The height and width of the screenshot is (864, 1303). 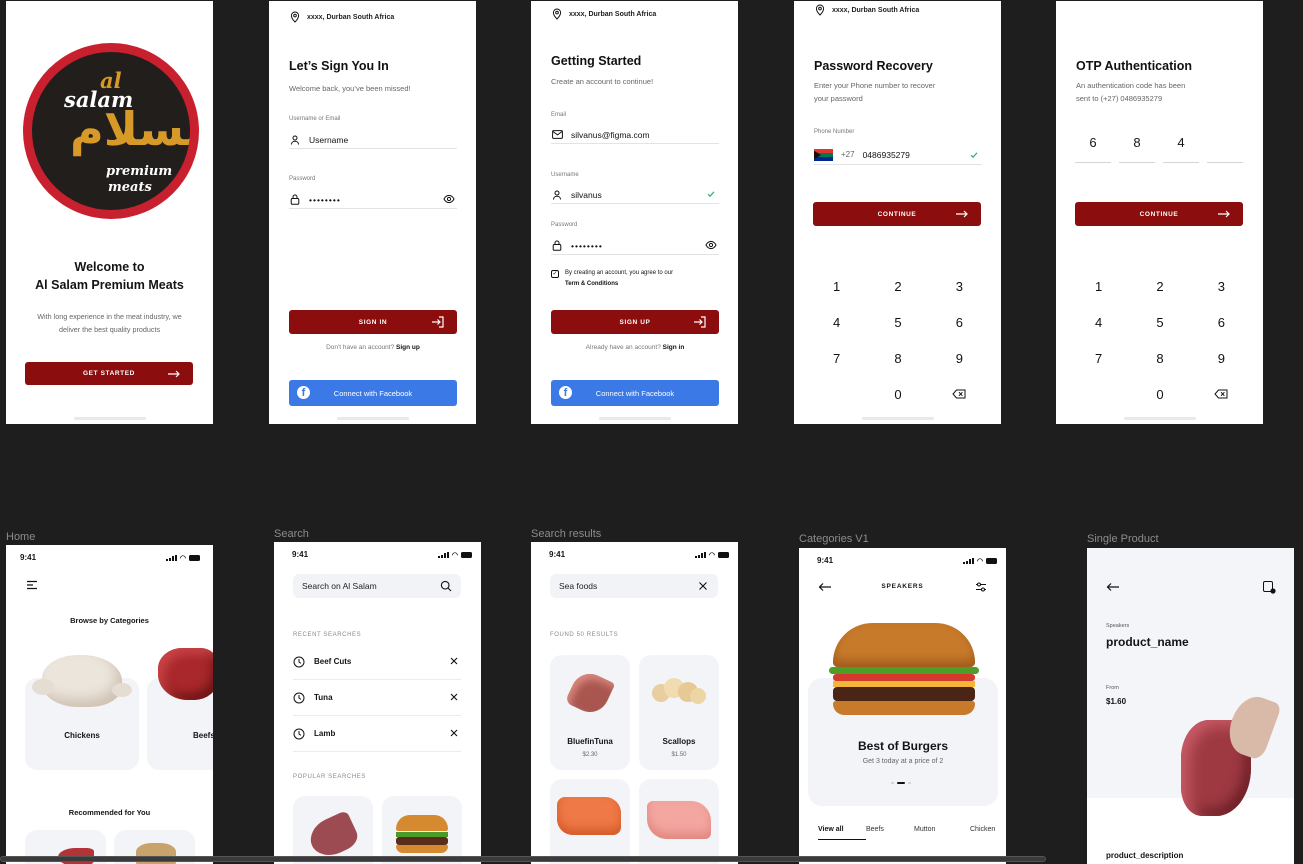 I want to click on otp-digit: 4, so click(x=1181, y=149).